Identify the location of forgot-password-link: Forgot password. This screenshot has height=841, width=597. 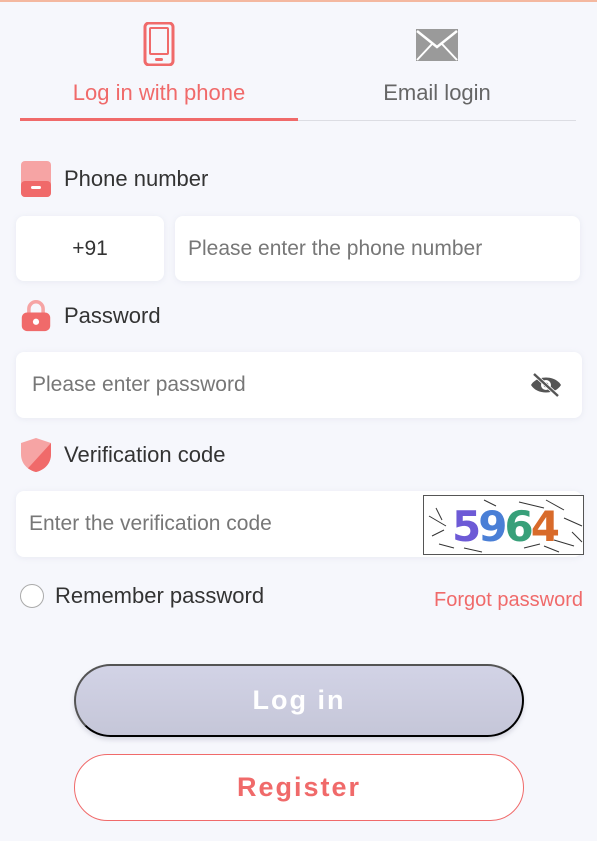
(508, 600).